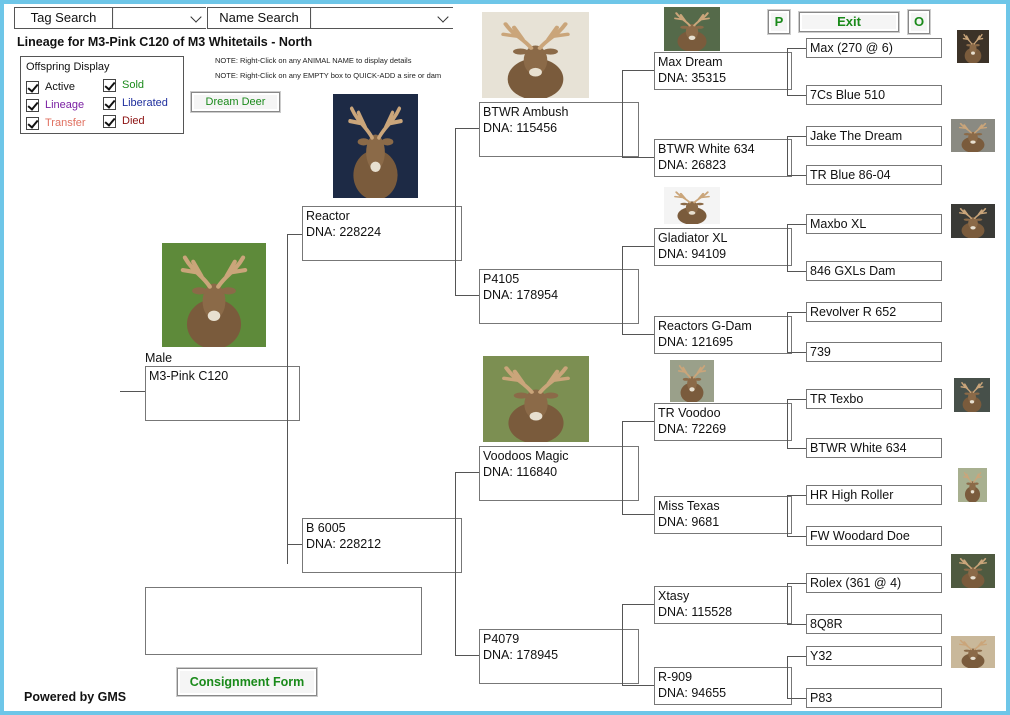  What do you see at coordinates (851, 495) in the screenshot?
I see `animal-name: HR High Roller` at bounding box center [851, 495].